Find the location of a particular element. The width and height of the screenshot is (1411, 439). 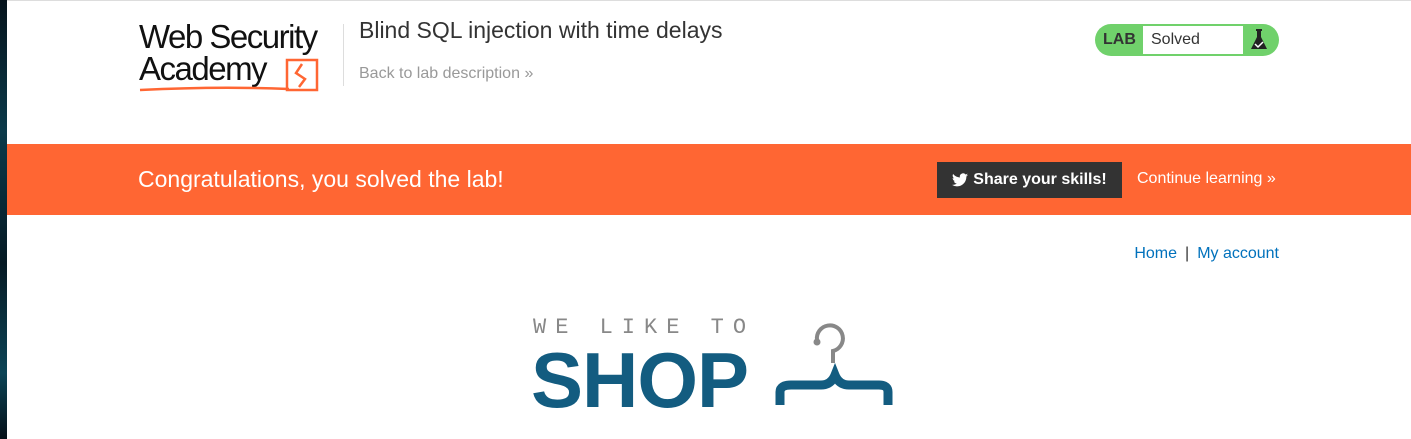

top-nav: Home | My account is located at coordinates (1206, 254).